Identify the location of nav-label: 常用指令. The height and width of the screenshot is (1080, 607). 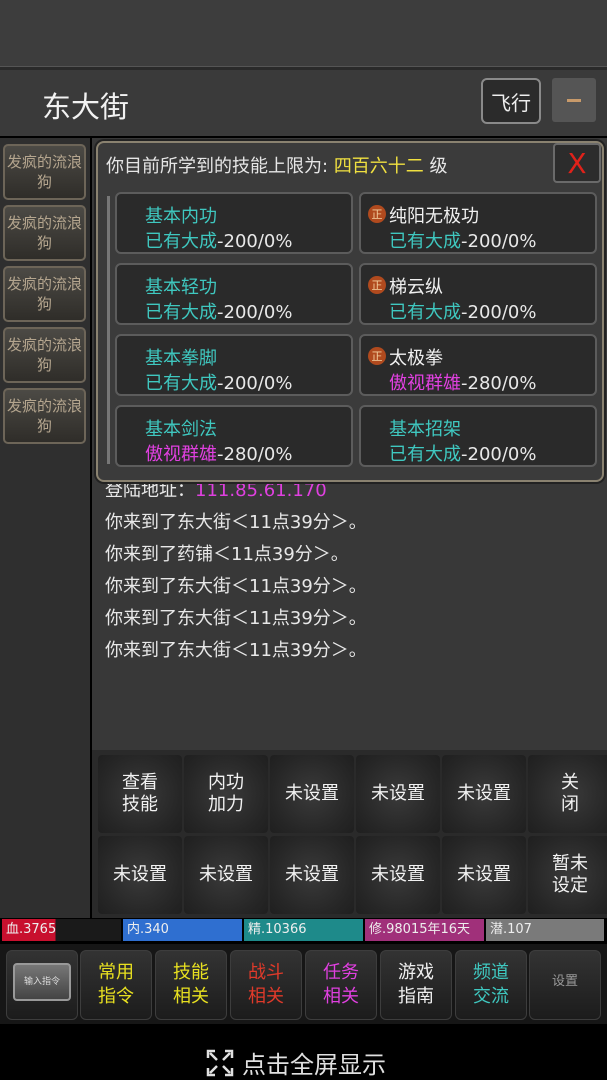
(116, 984).